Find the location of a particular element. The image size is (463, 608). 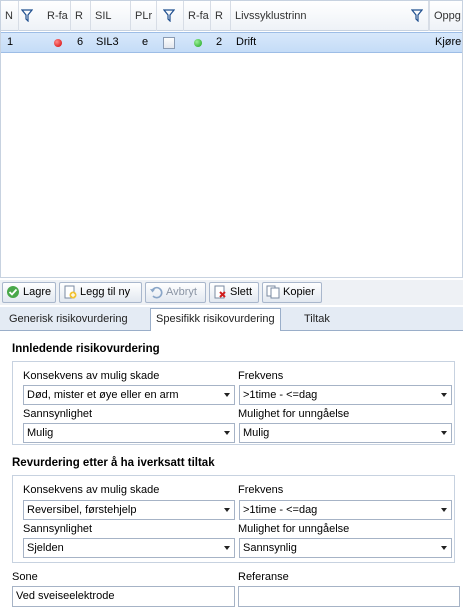

col-header-r-fa: R-fa is located at coordinates (57, 16).